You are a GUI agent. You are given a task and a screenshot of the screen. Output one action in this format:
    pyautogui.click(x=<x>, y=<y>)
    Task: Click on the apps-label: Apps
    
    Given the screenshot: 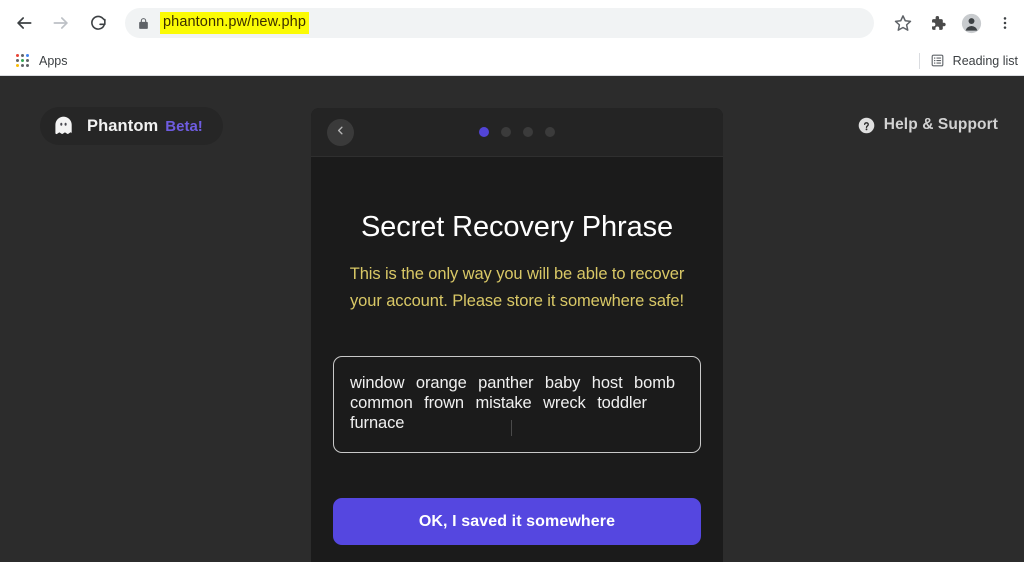 What is the action you would take?
    pyautogui.click(x=53, y=60)
    